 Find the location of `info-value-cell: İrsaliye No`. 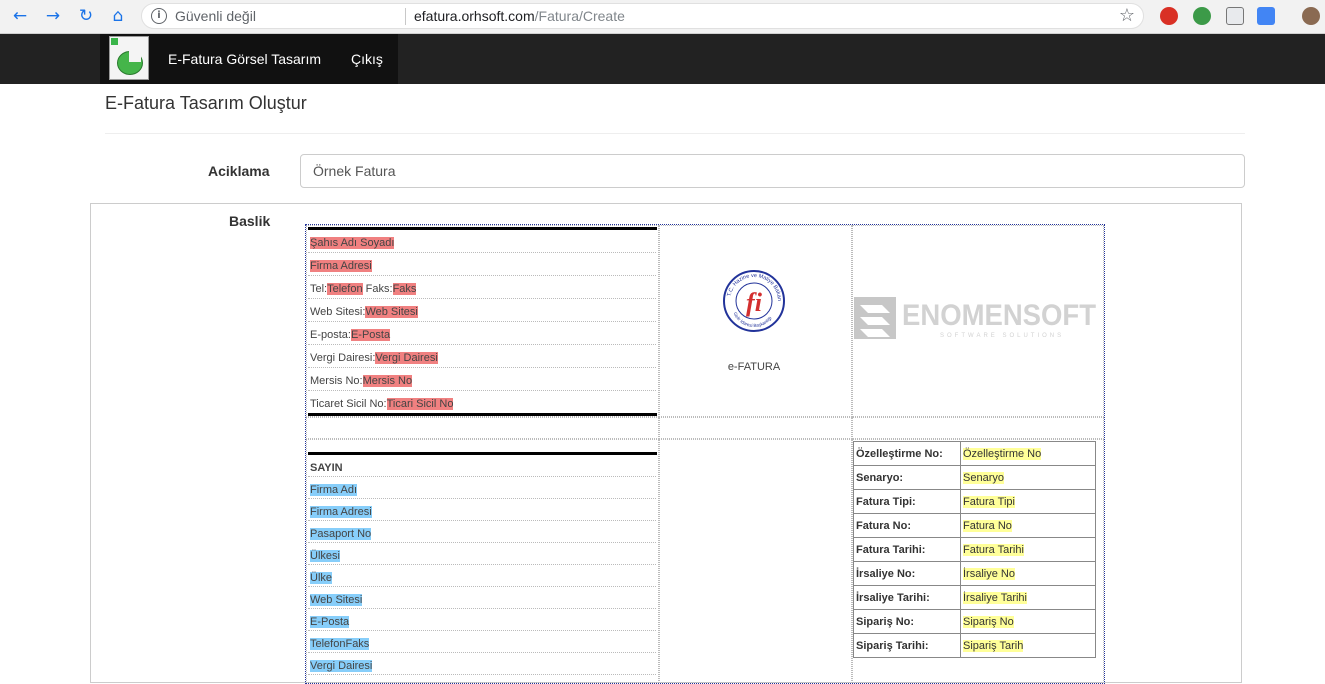

info-value-cell: İrsaliye No is located at coordinates (1028, 573).